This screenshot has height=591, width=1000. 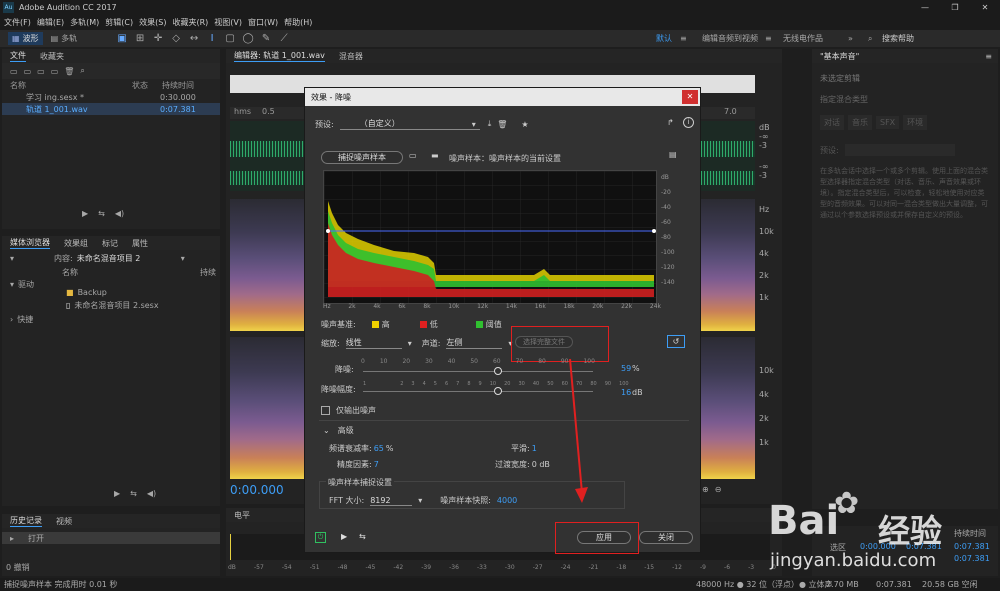 I want to click on spectral-pitch-icon: ⊞, so click(x=140, y=39).